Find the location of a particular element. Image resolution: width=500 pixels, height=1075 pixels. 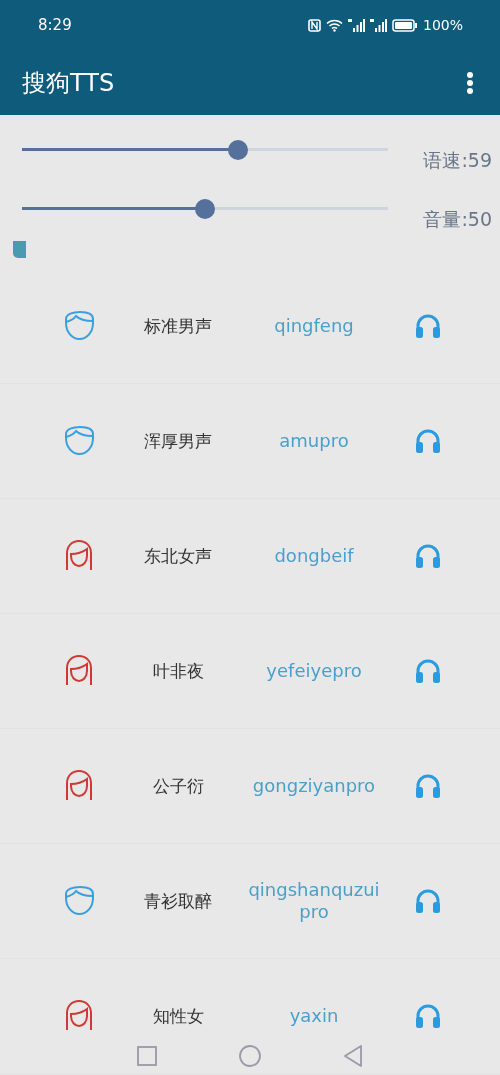

tab-marker is located at coordinates (19, 249).